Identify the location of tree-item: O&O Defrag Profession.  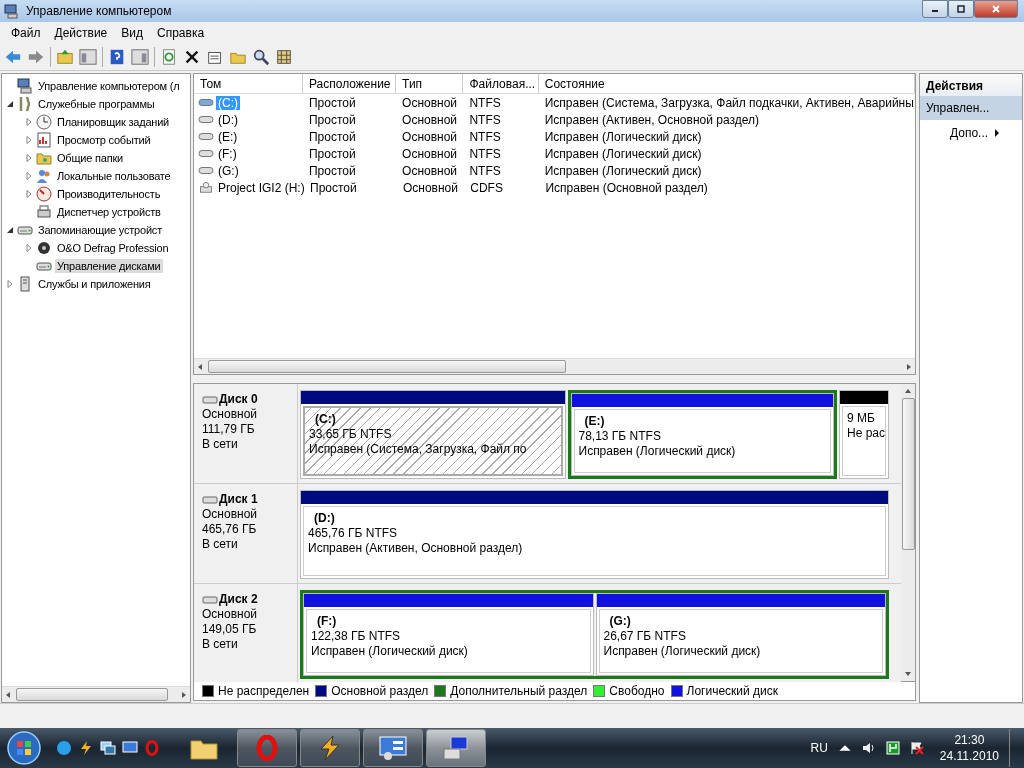
(113, 248).